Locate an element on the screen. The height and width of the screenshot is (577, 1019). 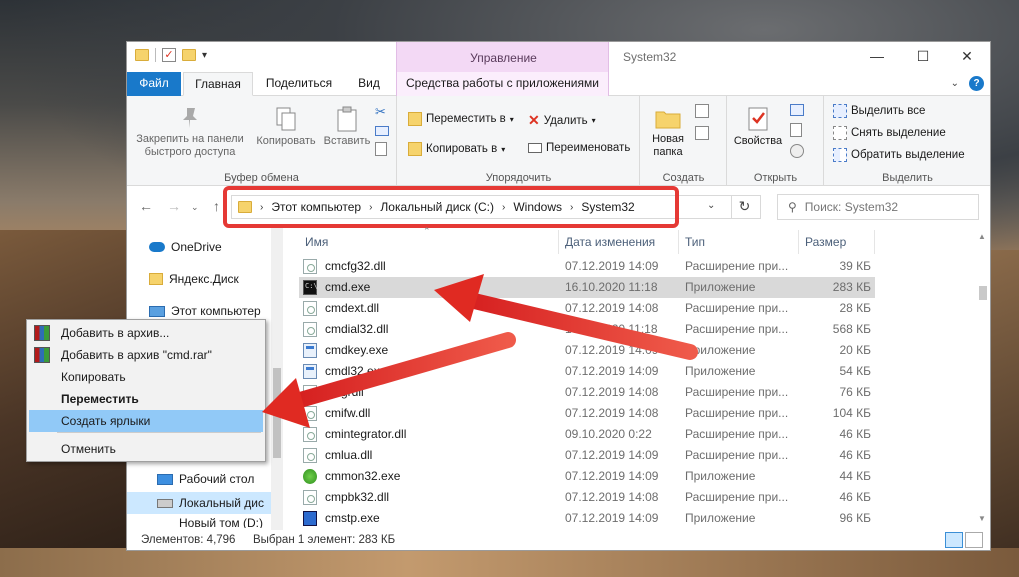
easy-access-icon is located at coordinates (702, 133).